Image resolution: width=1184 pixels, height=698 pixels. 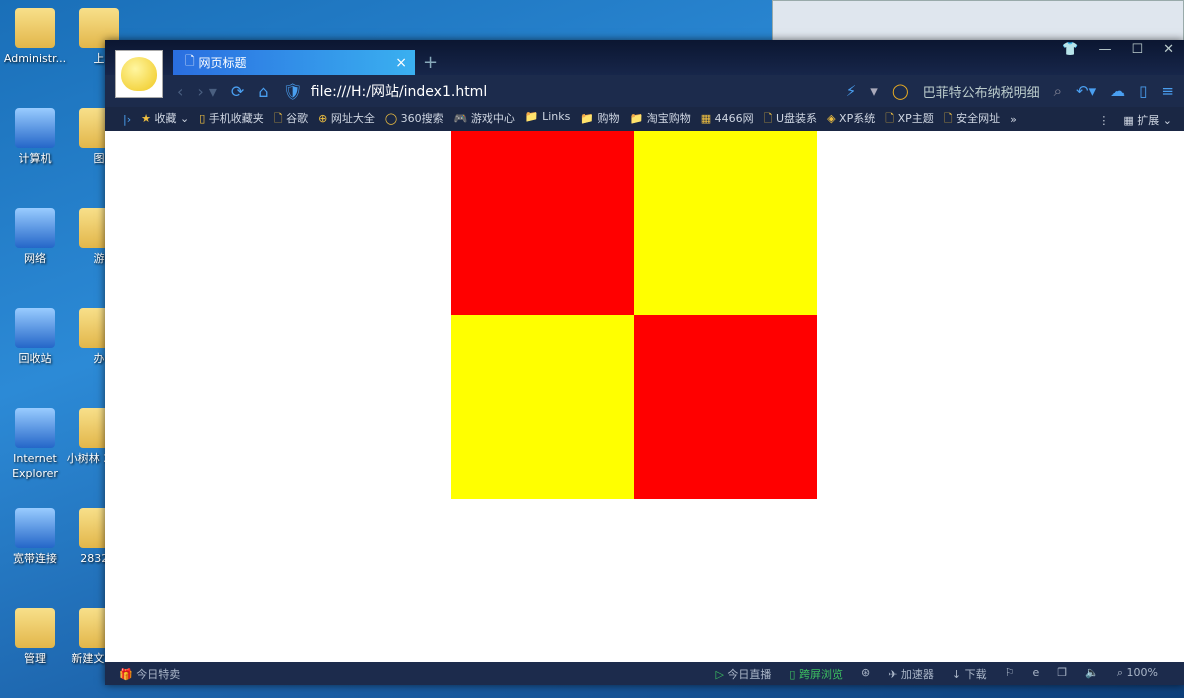 What do you see at coordinates (1036, 674) in the screenshot?
I see `ie-icon: e` at bounding box center [1036, 674].